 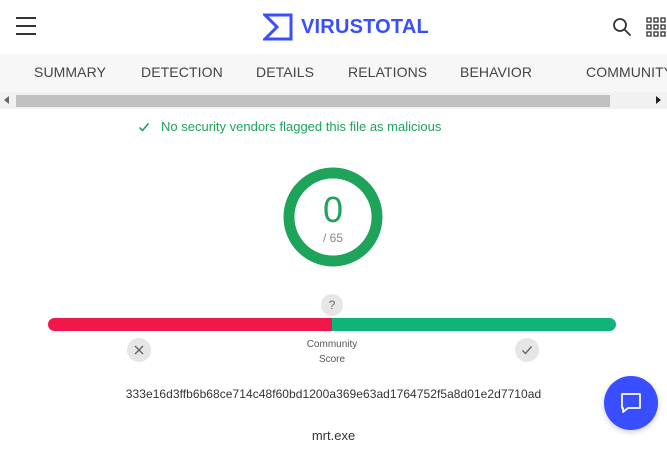 I want to click on scroll-right-arrow-icon, so click(x=658, y=100).